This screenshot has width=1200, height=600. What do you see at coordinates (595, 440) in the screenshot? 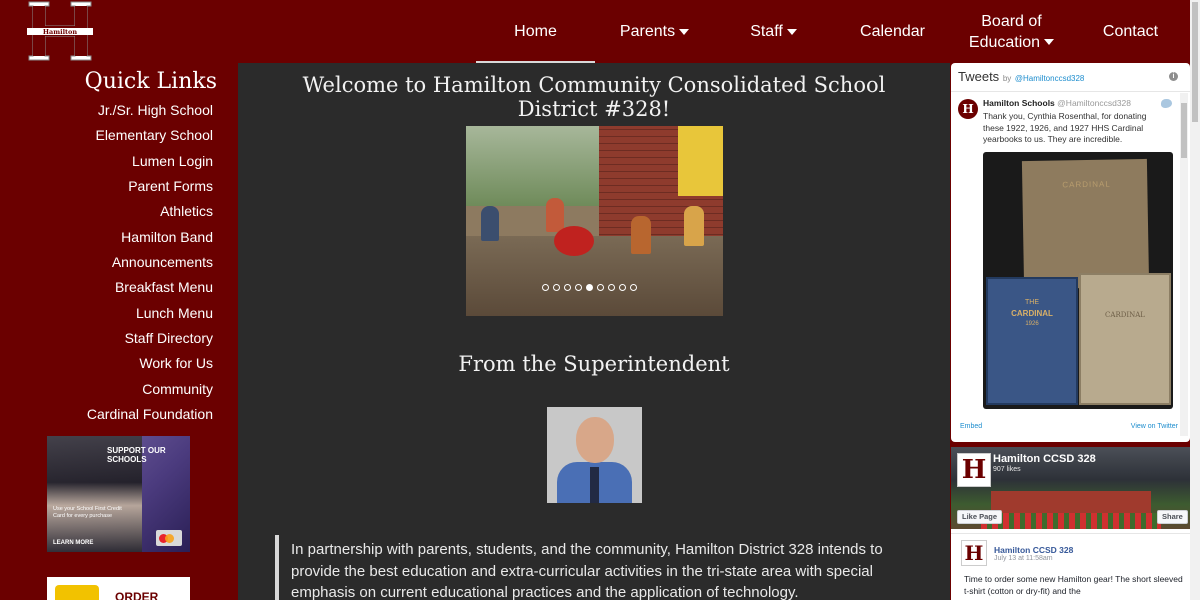
I see `photo-face` at bounding box center [595, 440].